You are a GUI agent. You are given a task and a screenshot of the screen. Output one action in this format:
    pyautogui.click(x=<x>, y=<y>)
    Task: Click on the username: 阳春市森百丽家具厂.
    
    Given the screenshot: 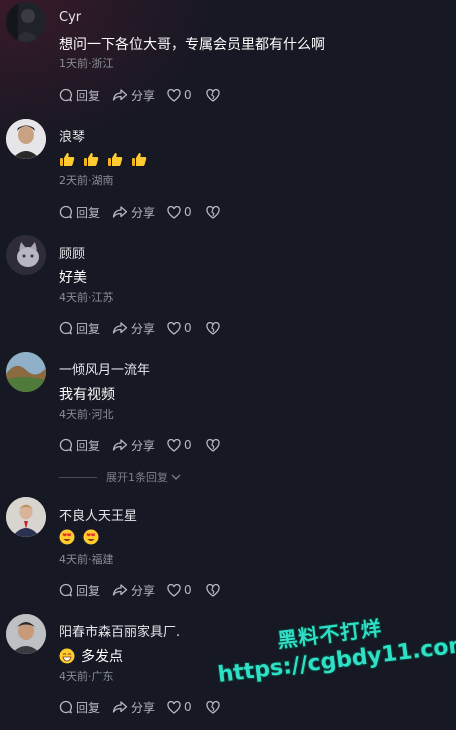 What is the action you would take?
    pyautogui.click(x=119, y=630)
    